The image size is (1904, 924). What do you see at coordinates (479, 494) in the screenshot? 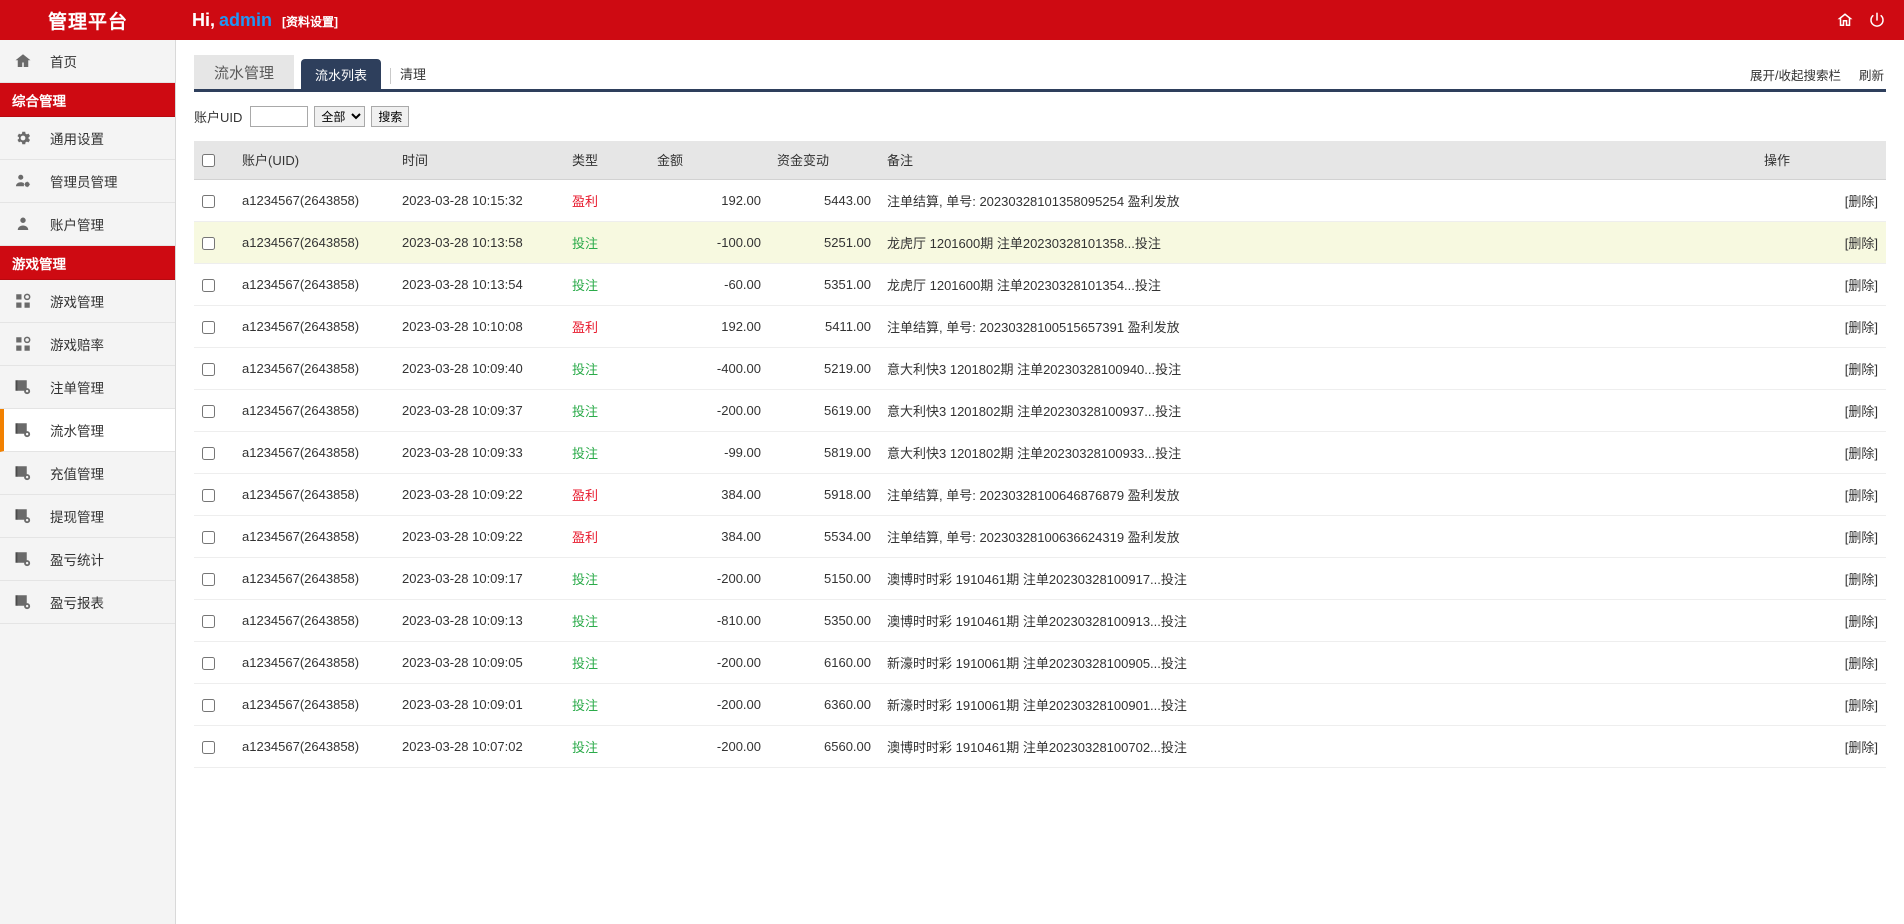
I see `cell-time: 2023-03-28 10:09:22` at bounding box center [479, 494].